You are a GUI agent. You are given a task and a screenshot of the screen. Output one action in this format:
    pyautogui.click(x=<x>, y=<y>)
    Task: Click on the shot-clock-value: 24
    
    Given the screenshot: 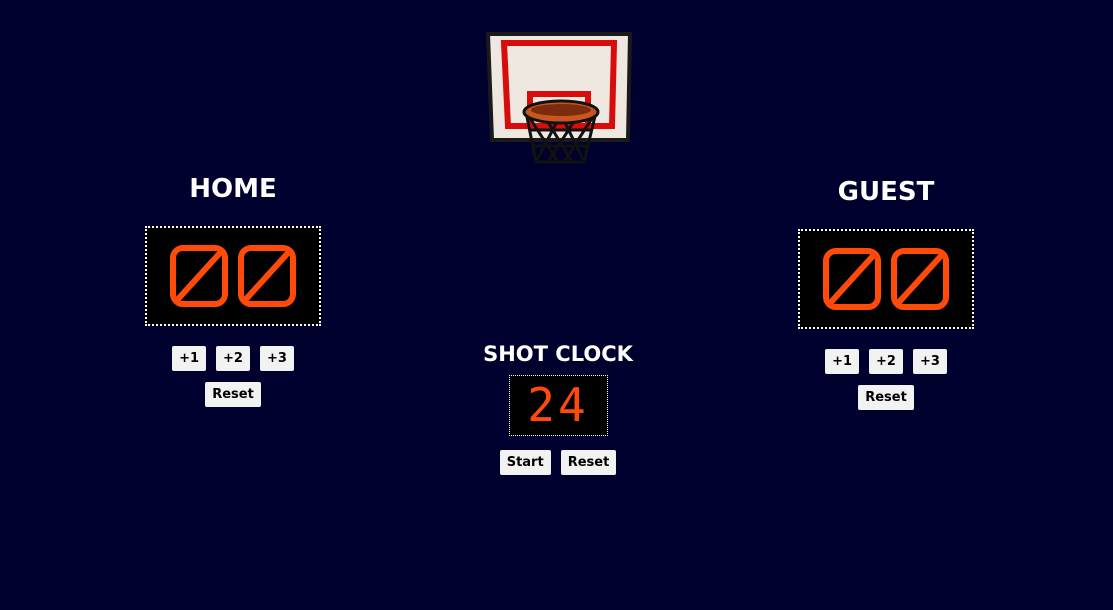 What is the action you would take?
    pyautogui.click(x=558, y=405)
    